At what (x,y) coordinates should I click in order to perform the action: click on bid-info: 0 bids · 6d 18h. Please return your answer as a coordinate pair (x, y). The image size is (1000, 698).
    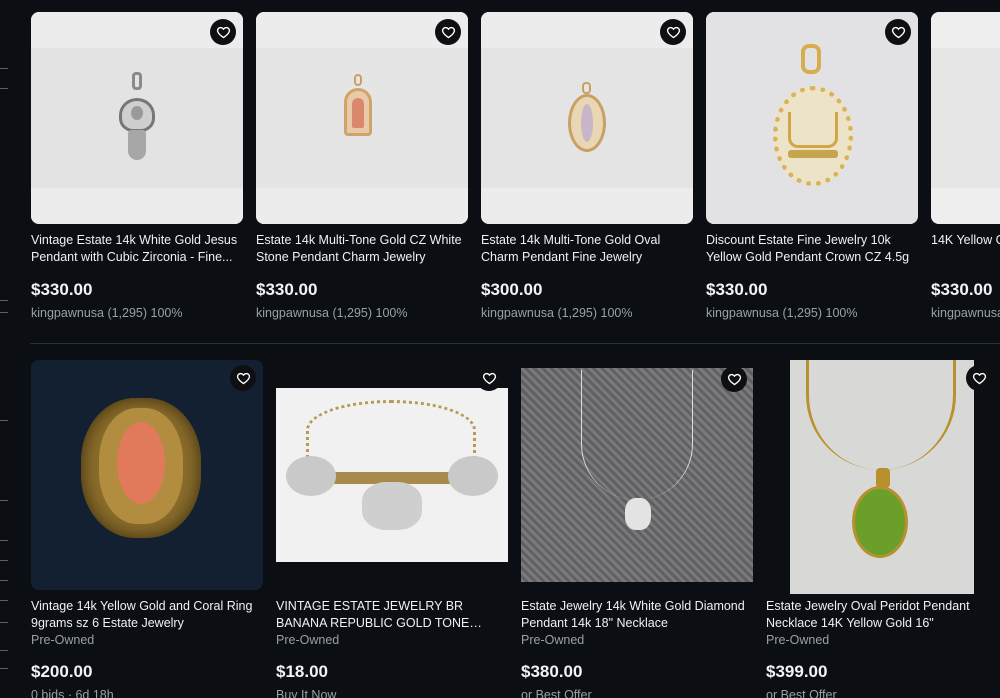
    Looking at the image, I should click on (72, 693).